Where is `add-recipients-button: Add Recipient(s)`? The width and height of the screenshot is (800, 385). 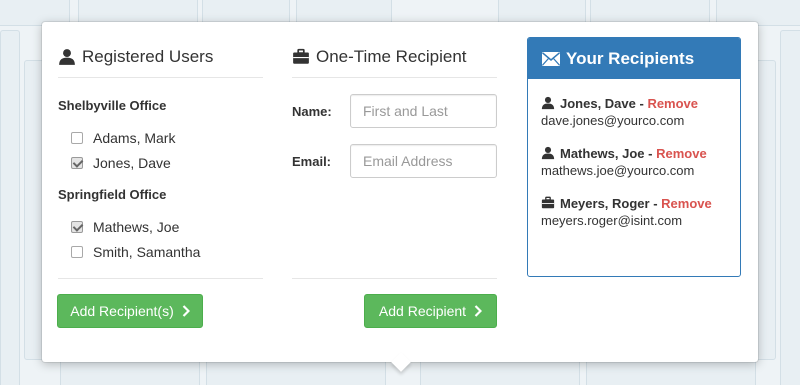 add-recipients-button: Add Recipient(s) is located at coordinates (130, 311).